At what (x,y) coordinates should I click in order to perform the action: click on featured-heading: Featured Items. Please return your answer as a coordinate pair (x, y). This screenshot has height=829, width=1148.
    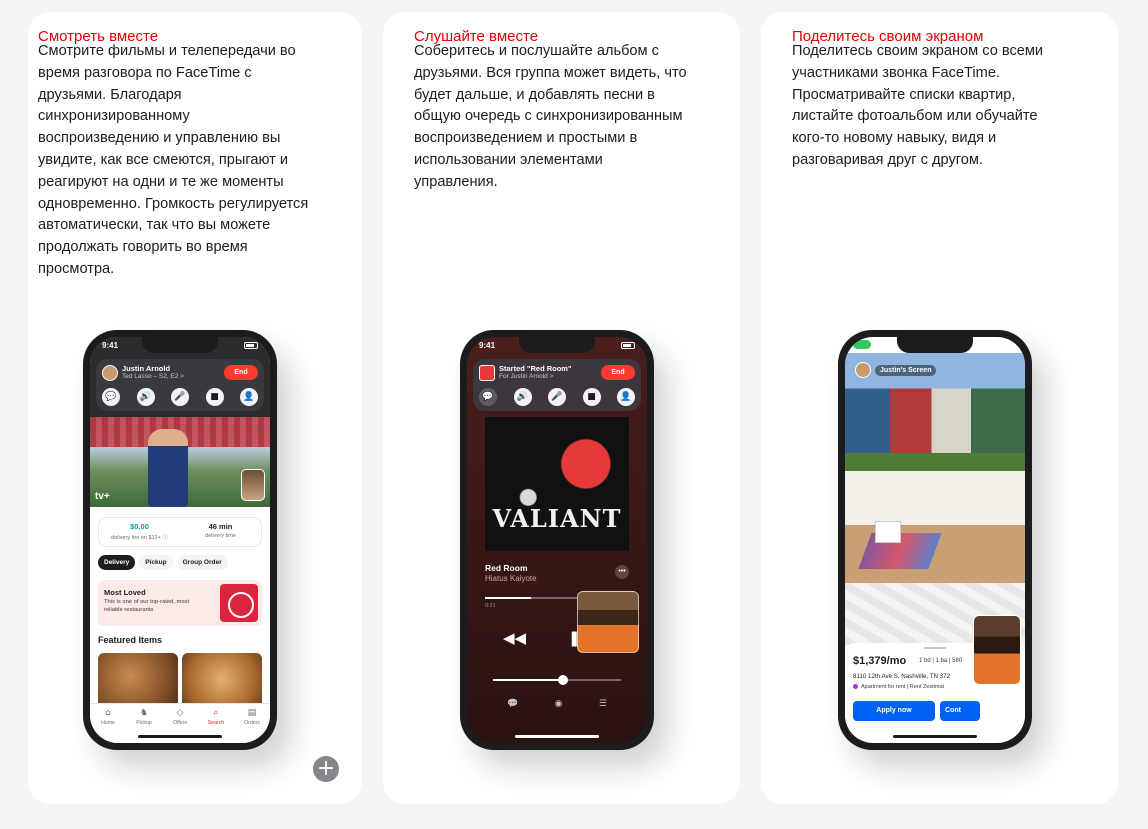
    Looking at the image, I should click on (130, 640).